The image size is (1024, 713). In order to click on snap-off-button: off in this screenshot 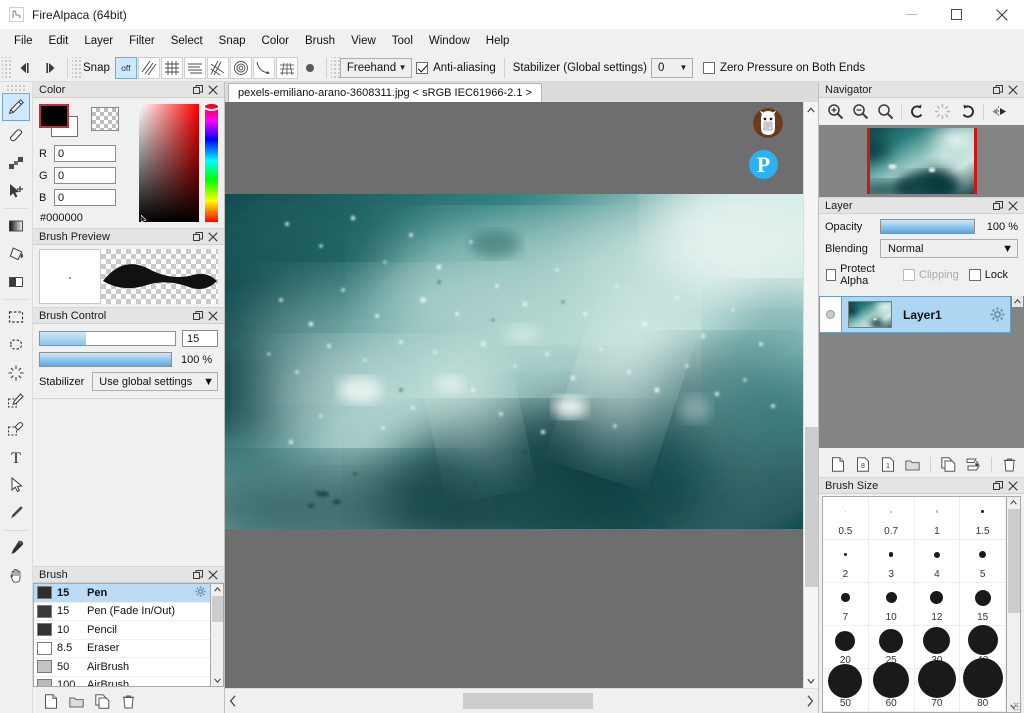, I will do `click(125, 67)`.